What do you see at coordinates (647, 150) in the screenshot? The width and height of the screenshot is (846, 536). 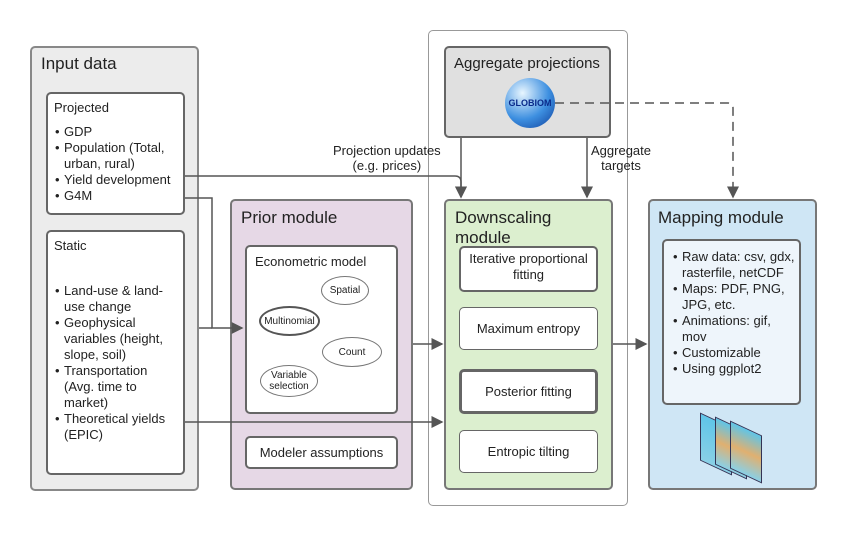 I see `arrow-globiom-to-mapping` at bounding box center [647, 150].